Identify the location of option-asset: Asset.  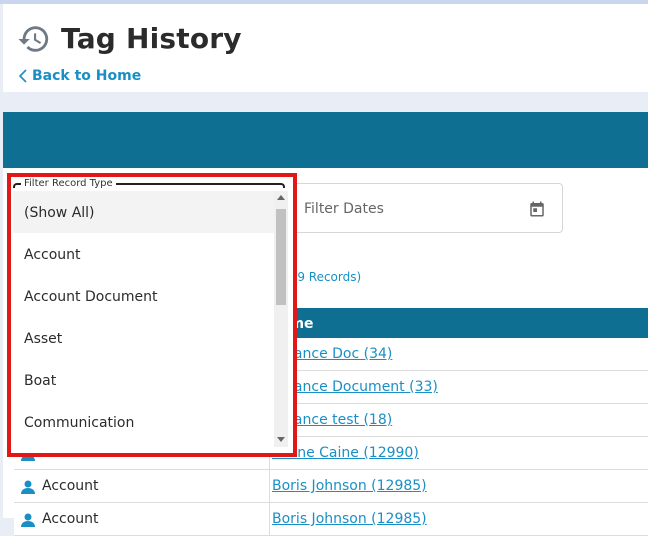
(143, 338).